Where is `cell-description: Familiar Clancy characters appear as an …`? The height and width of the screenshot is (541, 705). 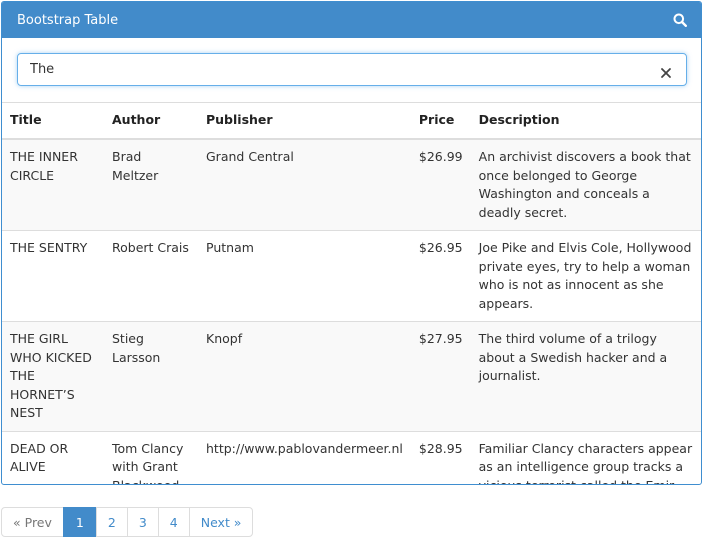 cell-description: Familiar Clancy characters appear as an … is located at coordinates (585, 457).